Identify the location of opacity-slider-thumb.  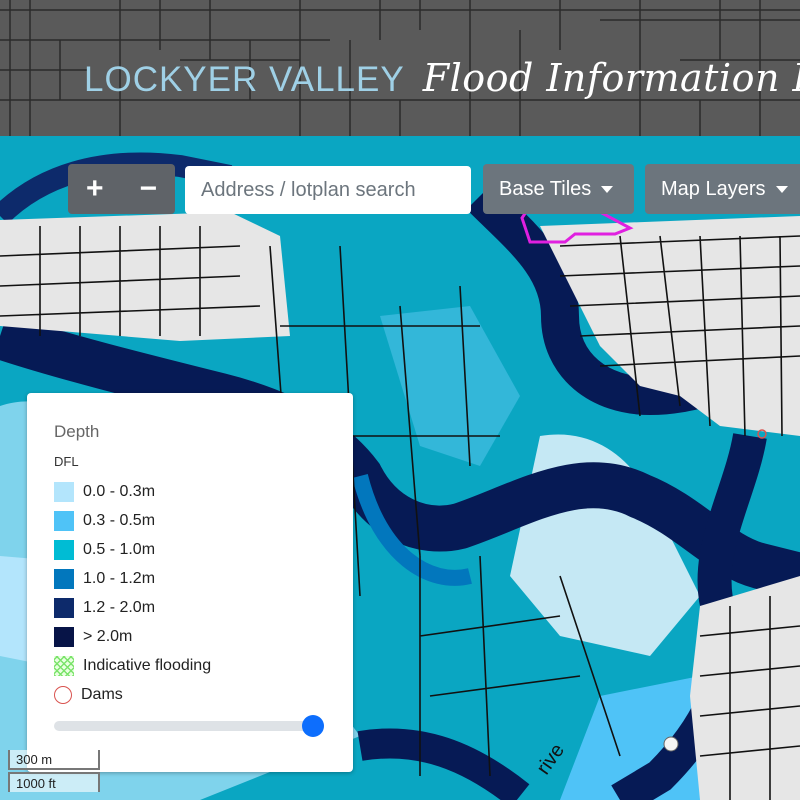
(313, 726).